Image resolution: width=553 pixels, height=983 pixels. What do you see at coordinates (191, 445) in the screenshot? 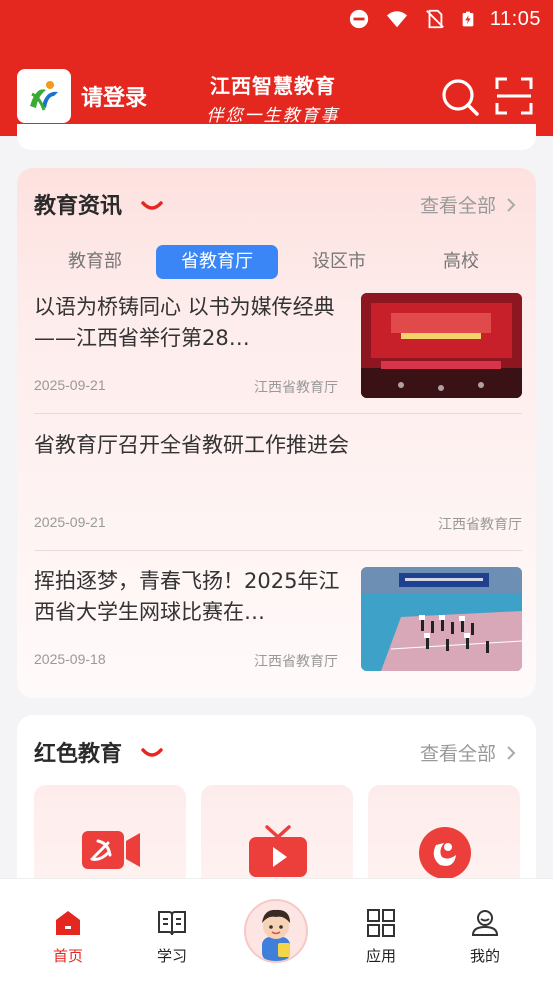
I see `news-title: 省教育厅召开全省教研工作推进会` at bounding box center [191, 445].